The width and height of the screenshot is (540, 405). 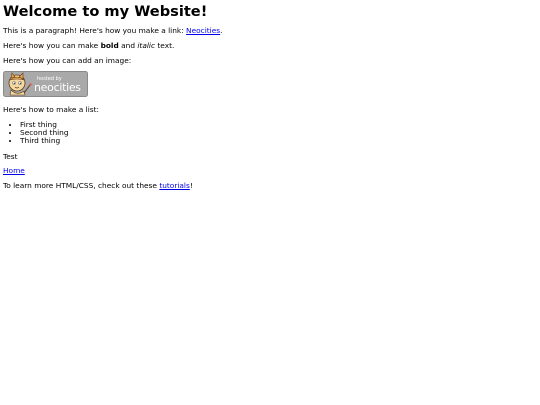 I want to click on home-link: Home, so click(x=14, y=171).